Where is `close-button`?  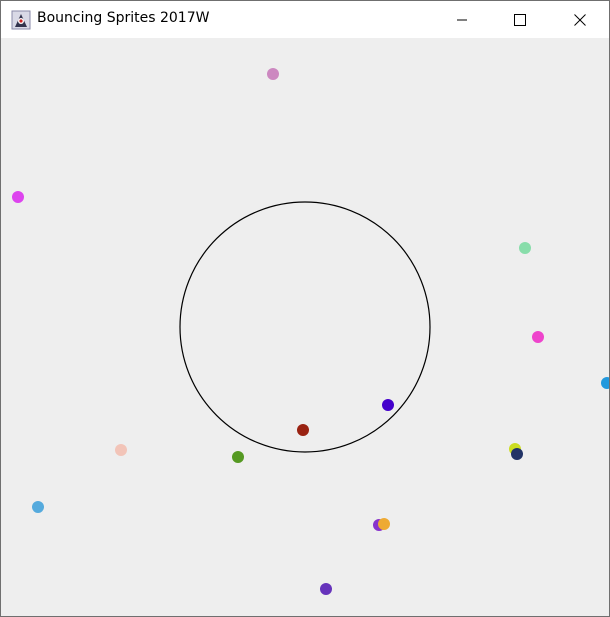
close-button is located at coordinates (580, 19).